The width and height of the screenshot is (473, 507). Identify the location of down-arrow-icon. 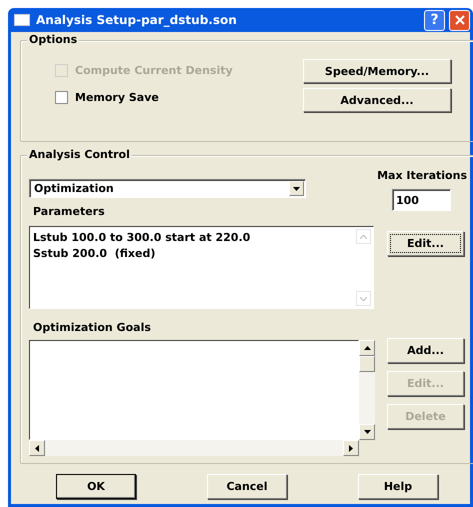
(367, 432).